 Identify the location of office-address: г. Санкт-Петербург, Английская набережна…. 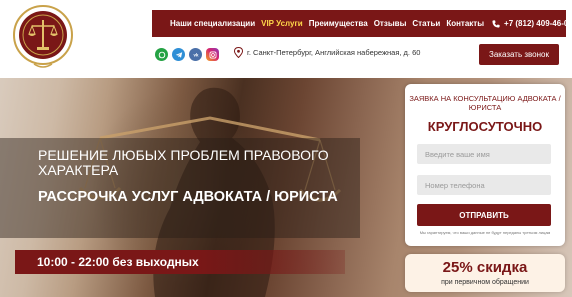
(327, 52).